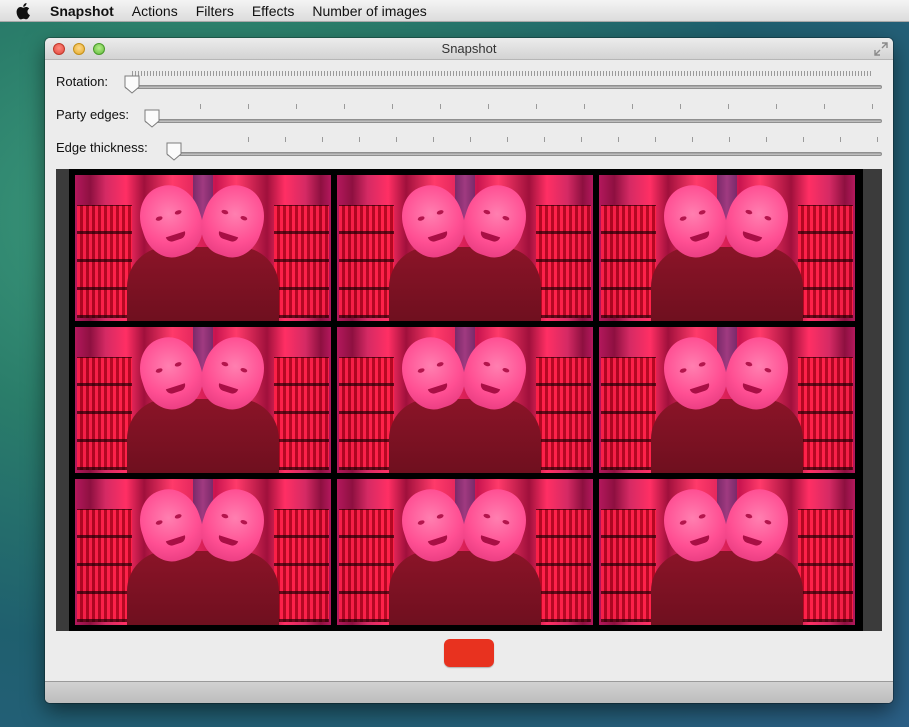 This screenshot has width=909, height=727. I want to click on window-title: Snapshot, so click(469, 48).